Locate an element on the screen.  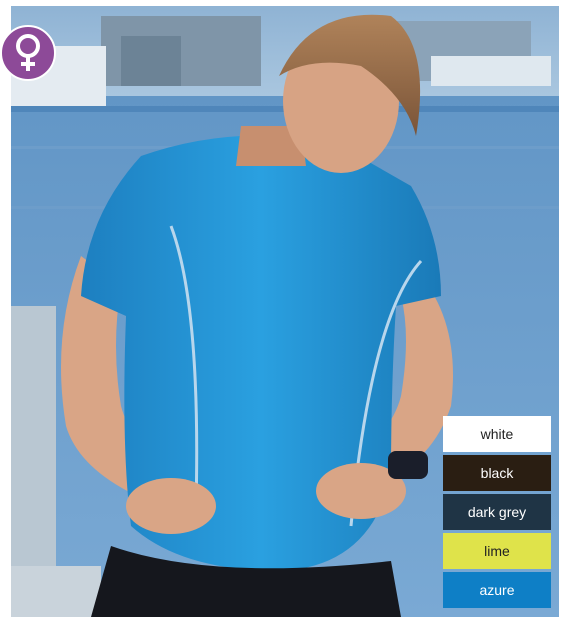
swatch-label: black is located at coordinates (497, 473).